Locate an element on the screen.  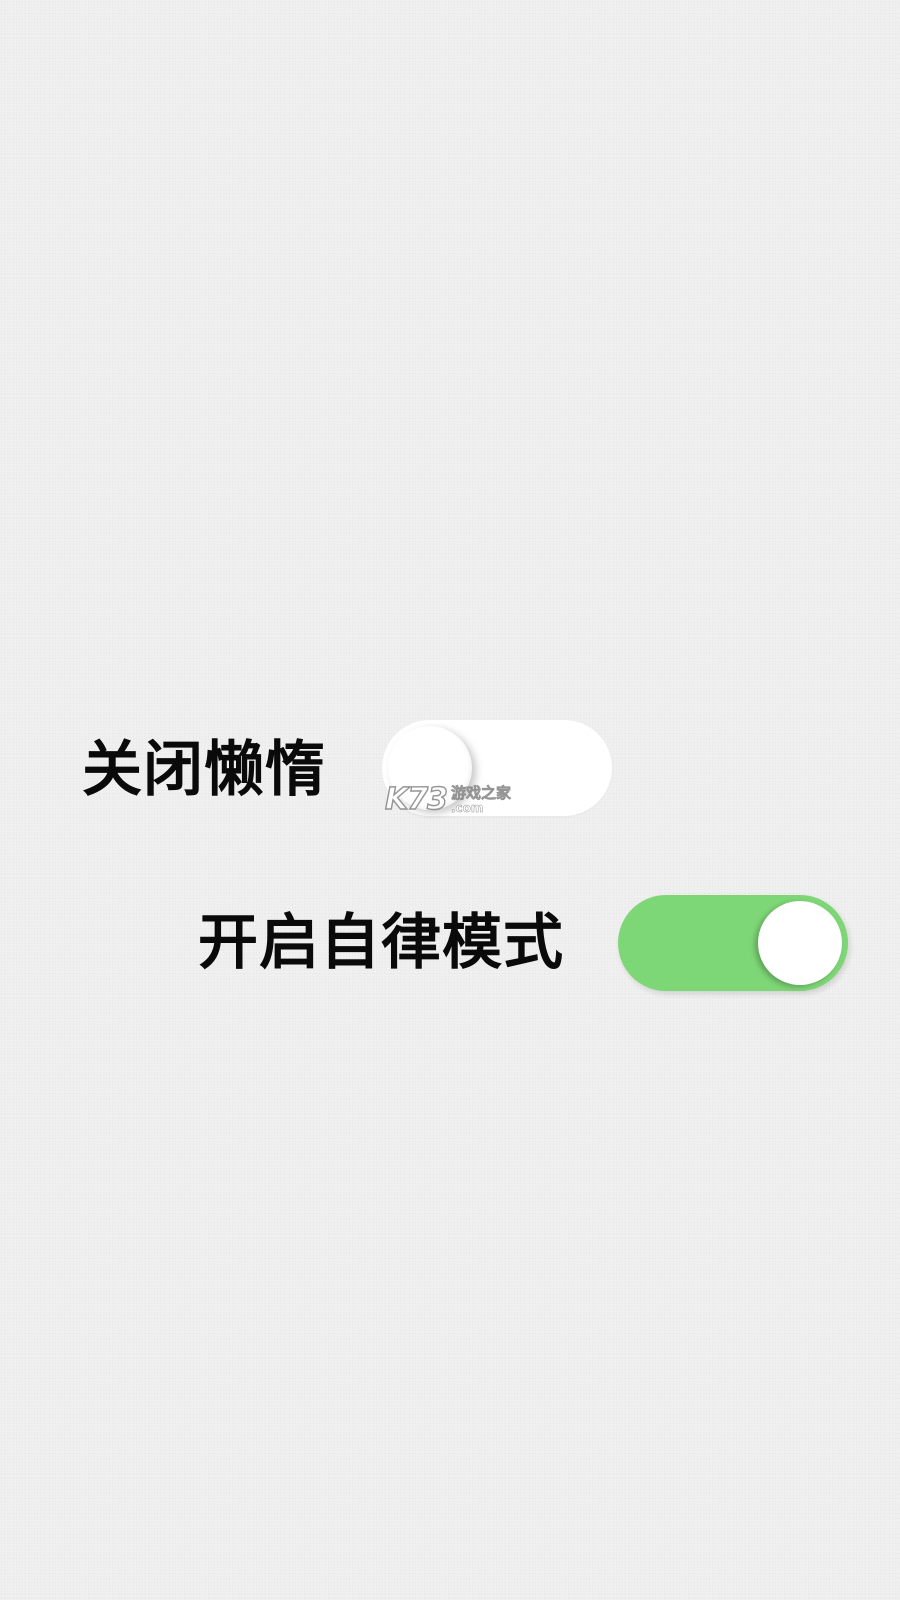
watermark: K73 游戏之家 .com is located at coordinates (448, 799).